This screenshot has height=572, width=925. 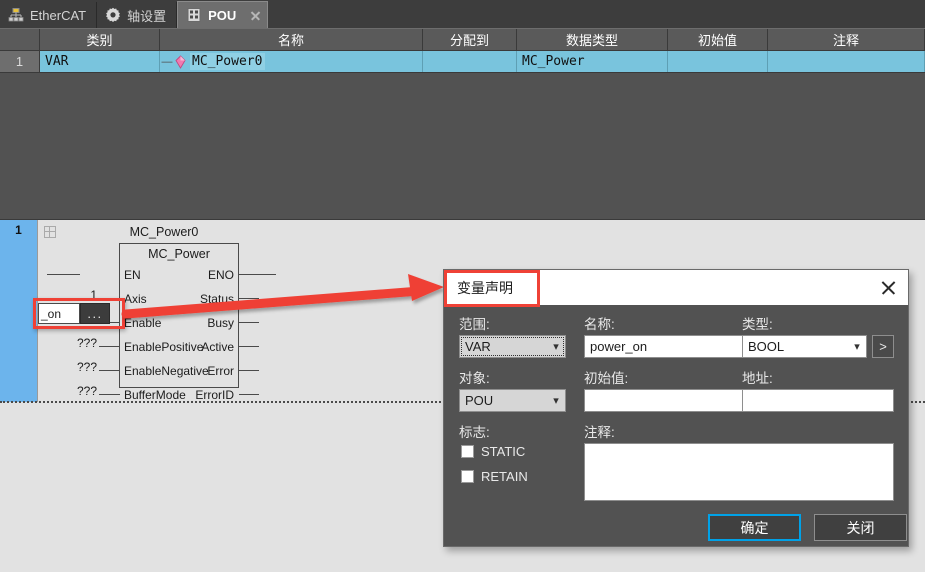 What do you see at coordinates (166, 371) in the screenshot?
I see `input-pin-enablenegative: EnableNegative` at bounding box center [166, 371].